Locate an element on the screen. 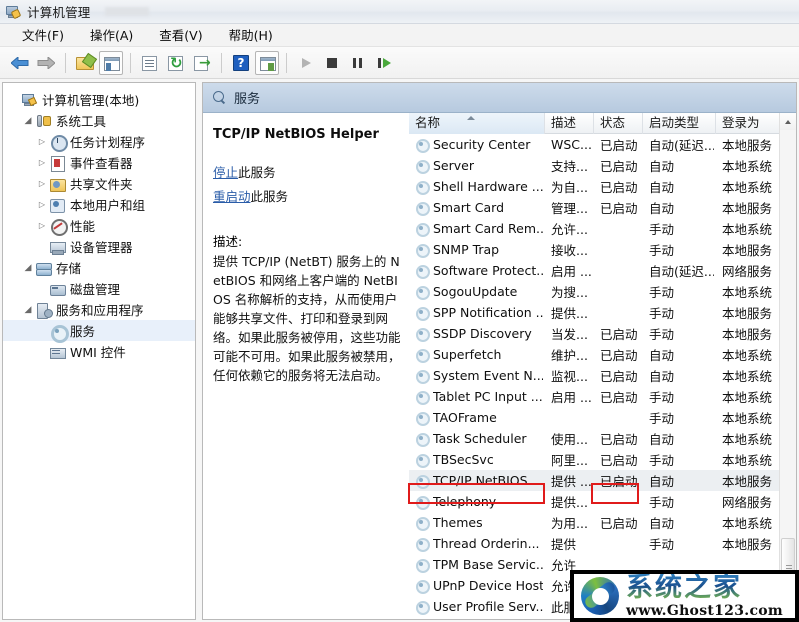 The width and height of the screenshot is (799, 622). column-description: 描述 is located at coordinates (569, 123).